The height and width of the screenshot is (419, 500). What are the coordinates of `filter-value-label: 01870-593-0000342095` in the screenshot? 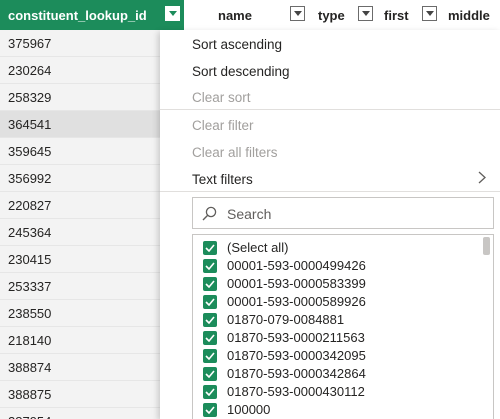 It's located at (296, 355).